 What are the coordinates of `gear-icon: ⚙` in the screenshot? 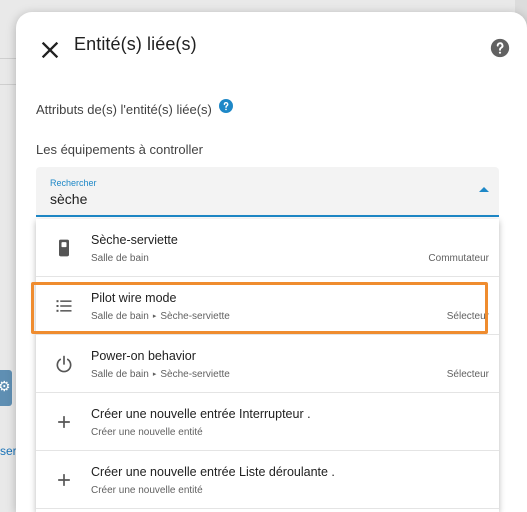 It's located at (5, 386).